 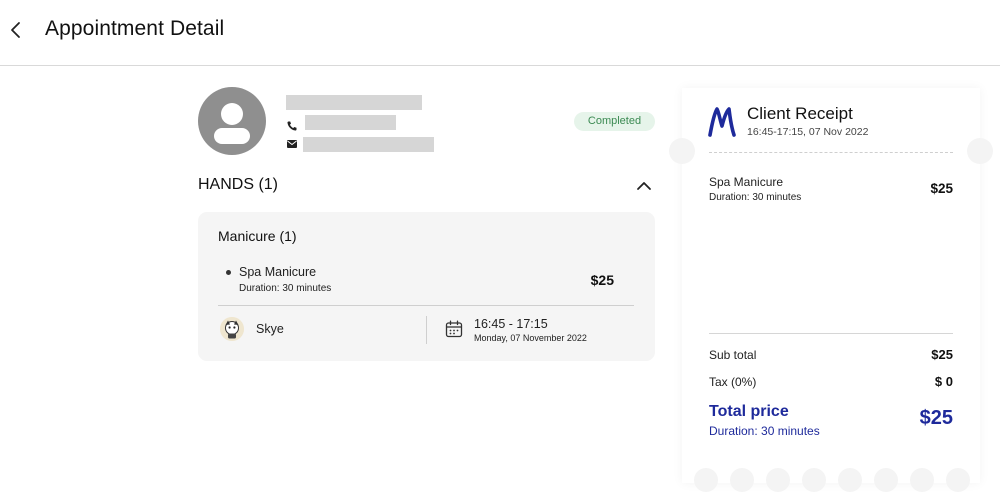 What do you see at coordinates (831, 333) in the screenshot?
I see `receipt-divider` at bounding box center [831, 333].